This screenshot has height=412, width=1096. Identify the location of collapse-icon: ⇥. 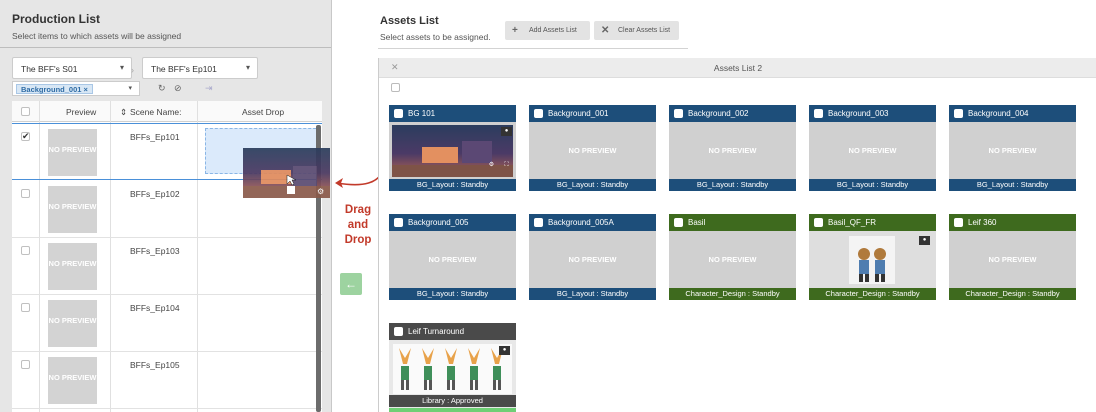
(209, 88).